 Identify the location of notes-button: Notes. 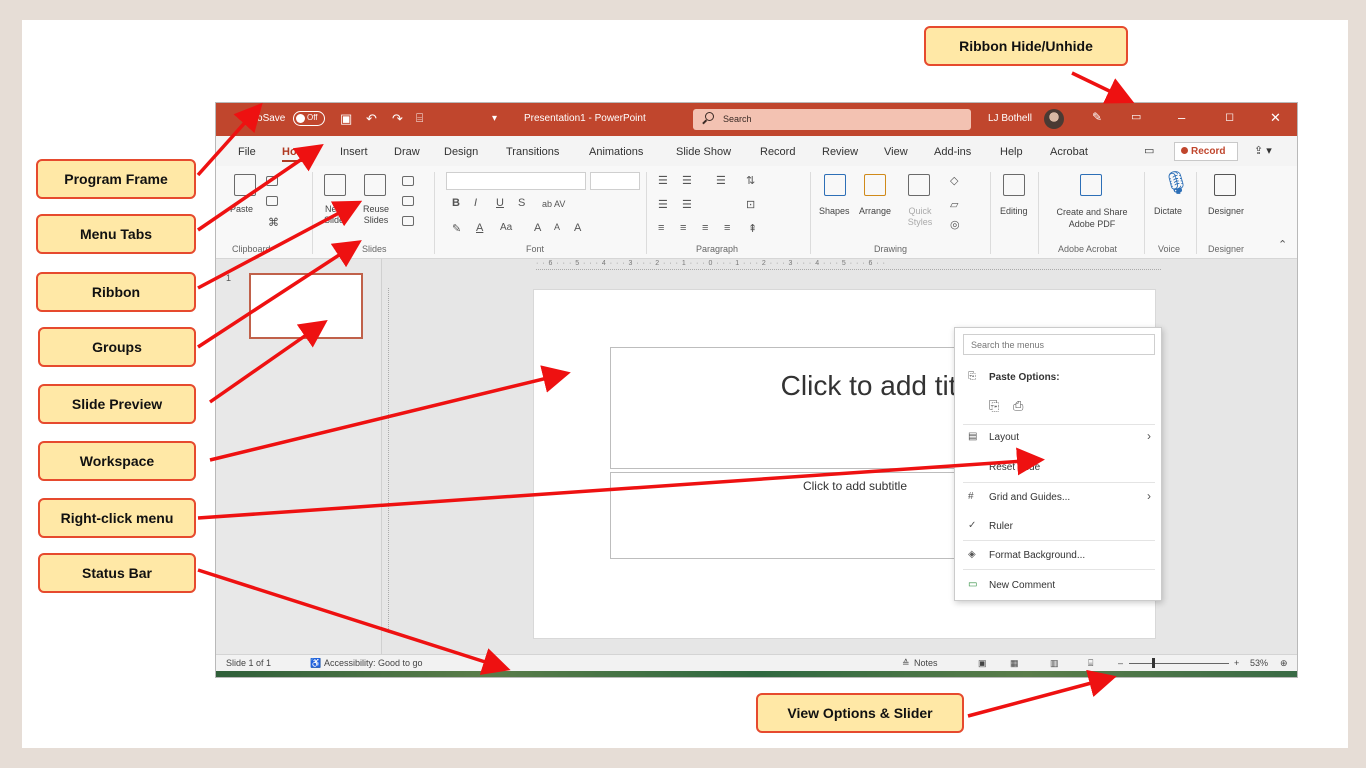
(926, 663).